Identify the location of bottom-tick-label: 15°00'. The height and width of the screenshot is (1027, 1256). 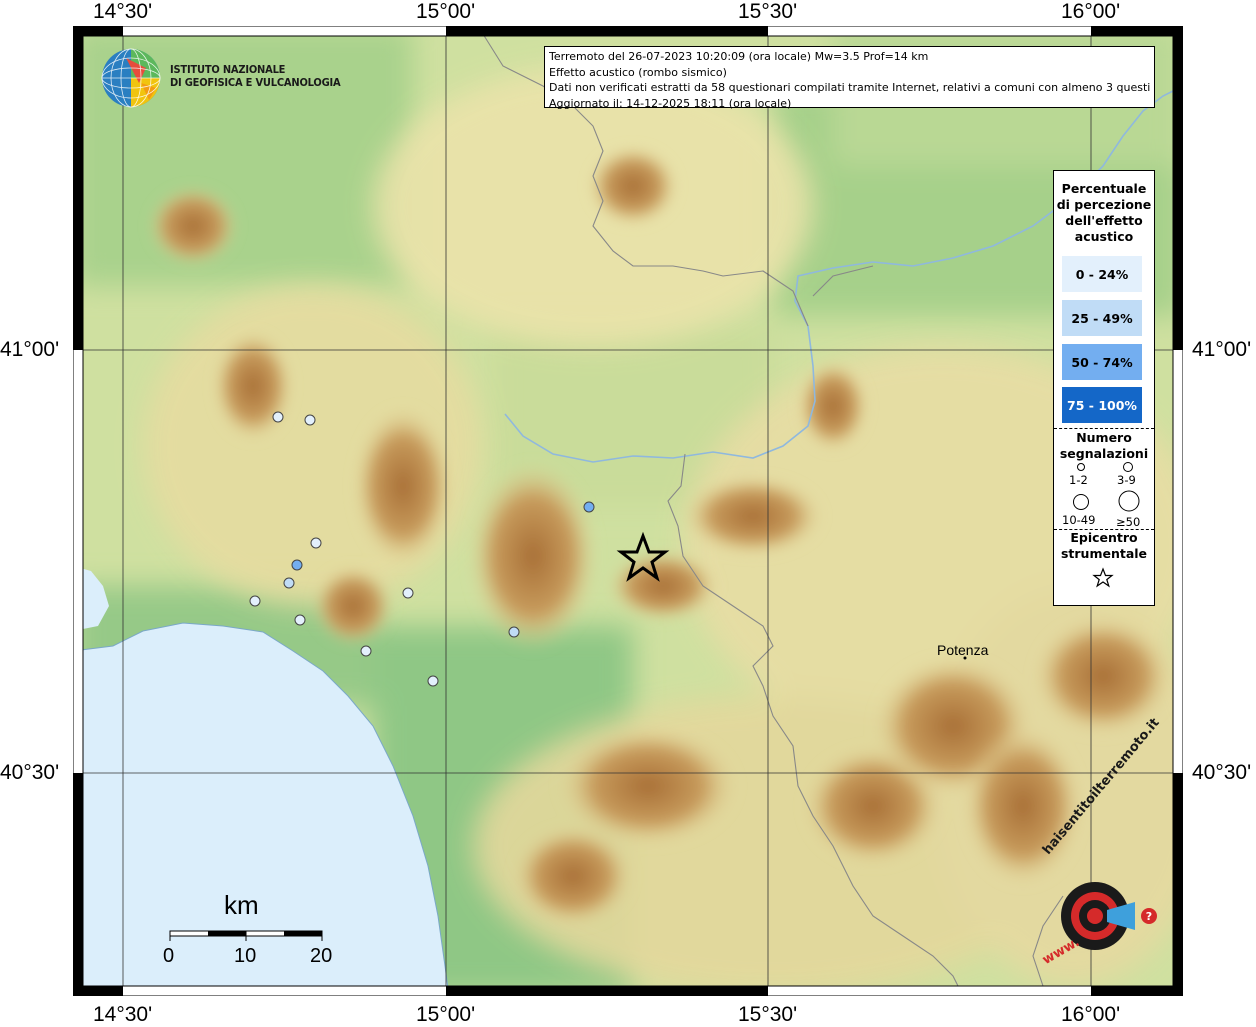
(446, 1014).